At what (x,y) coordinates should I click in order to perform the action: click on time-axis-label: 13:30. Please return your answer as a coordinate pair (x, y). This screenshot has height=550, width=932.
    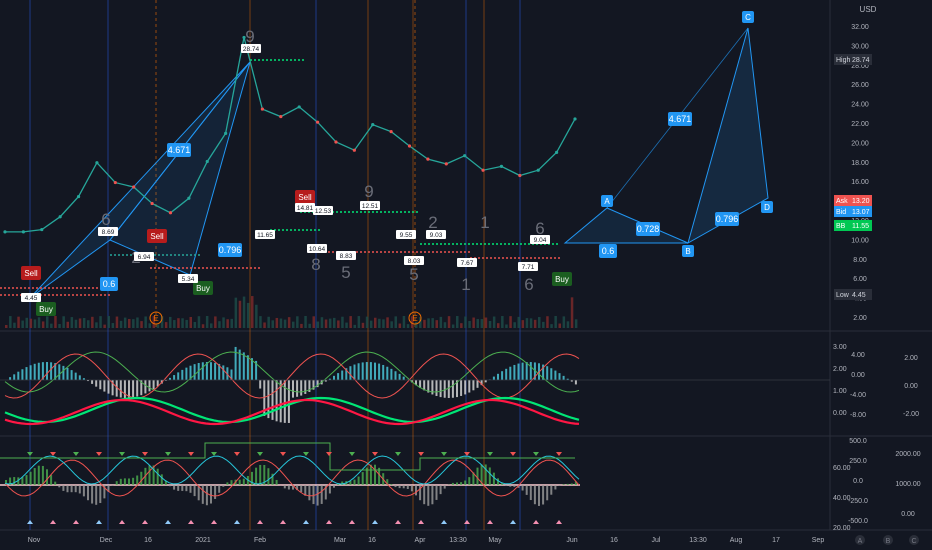
    Looking at the image, I should click on (698, 540).